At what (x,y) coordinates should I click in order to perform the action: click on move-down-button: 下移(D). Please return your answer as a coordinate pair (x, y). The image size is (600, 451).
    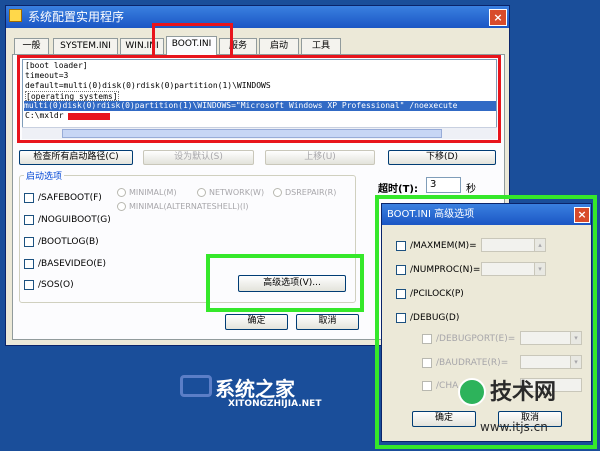
    Looking at the image, I should click on (442, 157).